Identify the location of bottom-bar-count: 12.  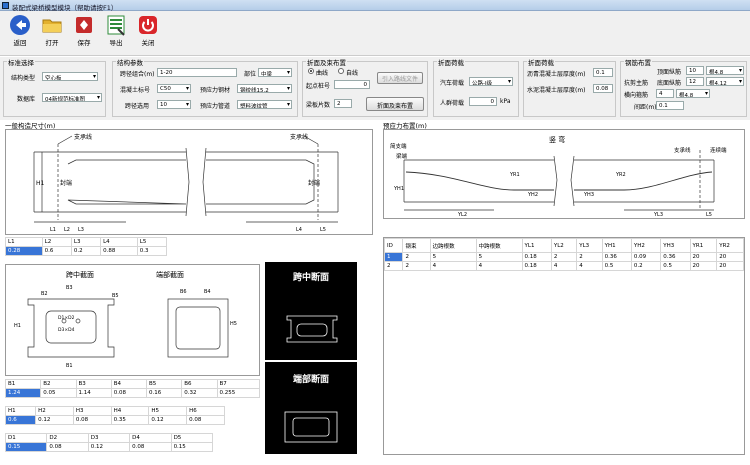
(695, 81).